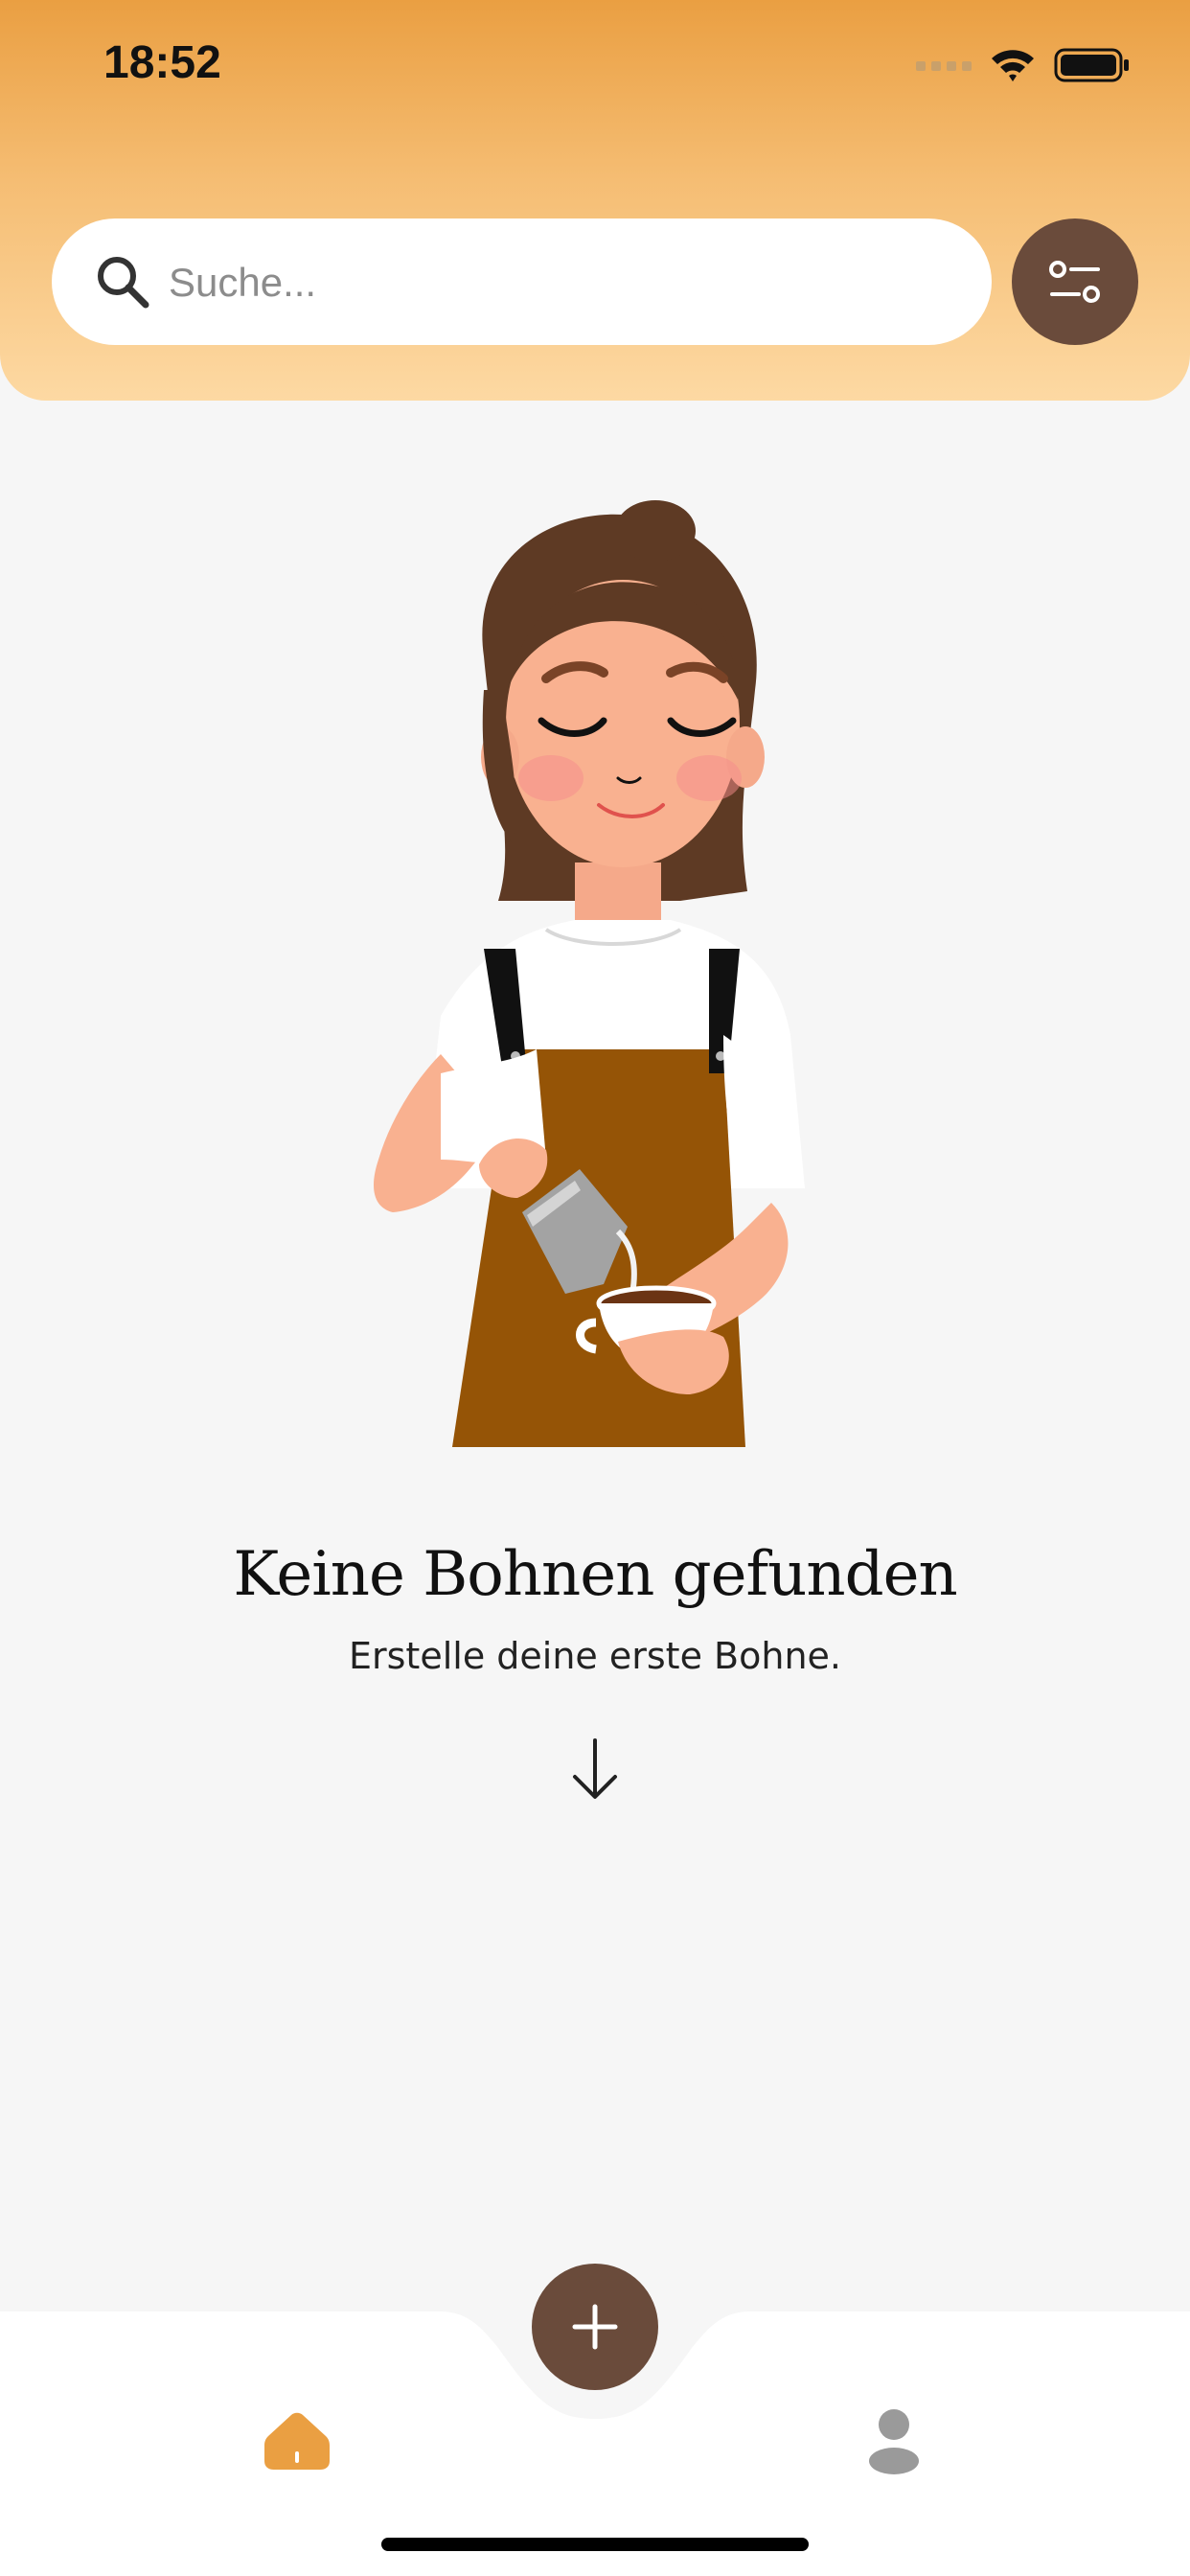 The height and width of the screenshot is (2576, 1190). What do you see at coordinates (1013, 65) in the screenshot?
I see `wifi-icon` at bounding box center [1013, 65].